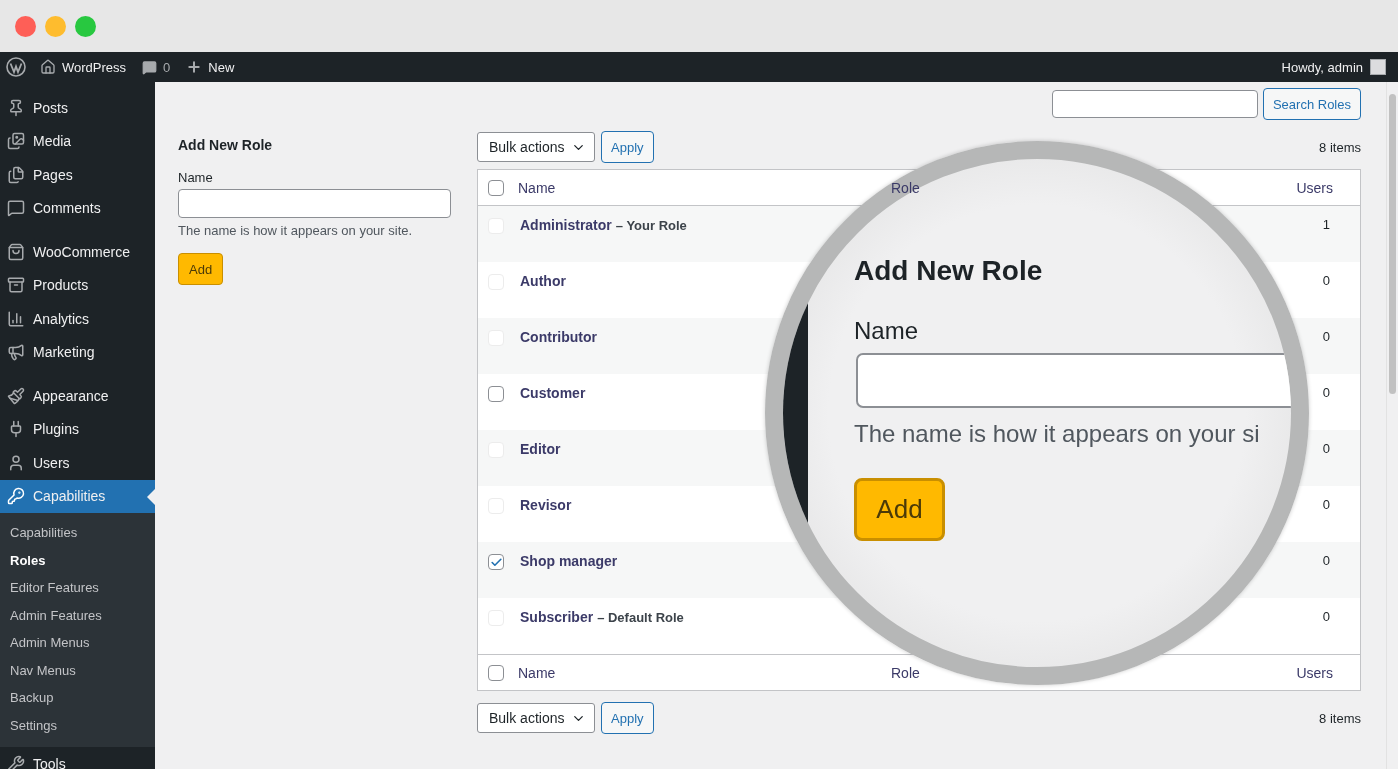 The image size is (1398, 769). I want to click on role-link: Customer, so click(553, 393).